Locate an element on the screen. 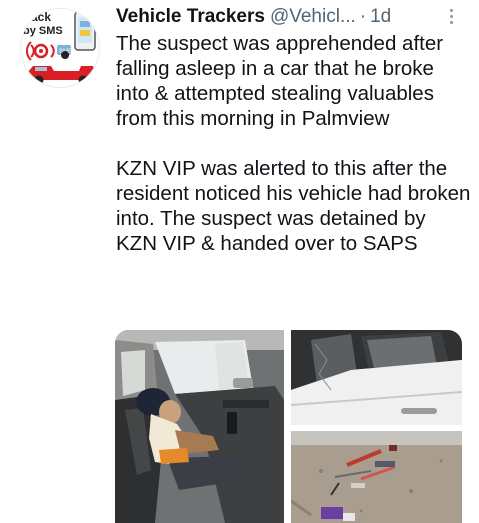  svg-text: ack is located at coordinates (41, 17).